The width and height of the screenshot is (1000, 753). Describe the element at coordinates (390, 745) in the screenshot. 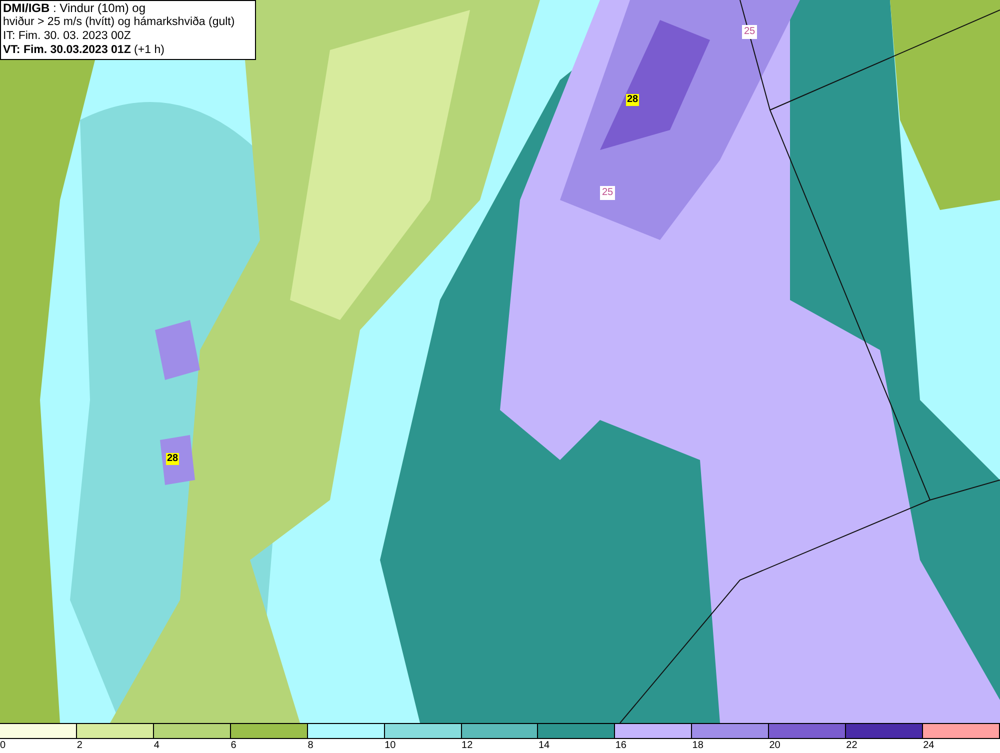

I see `legend-tick-label: 10` at that location.